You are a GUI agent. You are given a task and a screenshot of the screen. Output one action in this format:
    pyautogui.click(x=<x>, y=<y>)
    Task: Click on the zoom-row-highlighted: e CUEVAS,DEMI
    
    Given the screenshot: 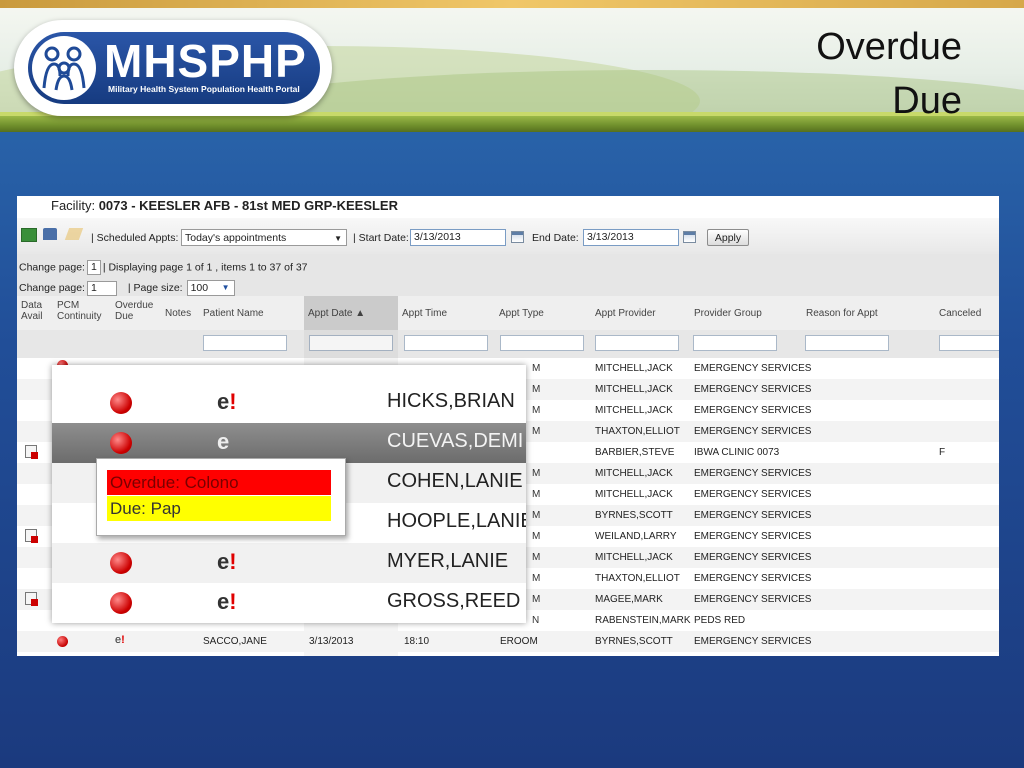 What is the action you would take?
    pyautogui.click(x=289, y=470)
    